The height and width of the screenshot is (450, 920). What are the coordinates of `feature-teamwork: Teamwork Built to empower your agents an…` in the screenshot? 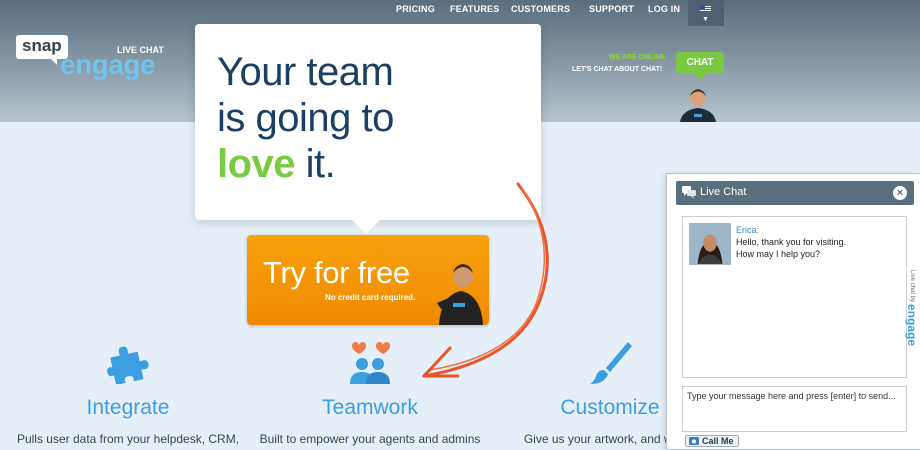 It's located at (370, 393).